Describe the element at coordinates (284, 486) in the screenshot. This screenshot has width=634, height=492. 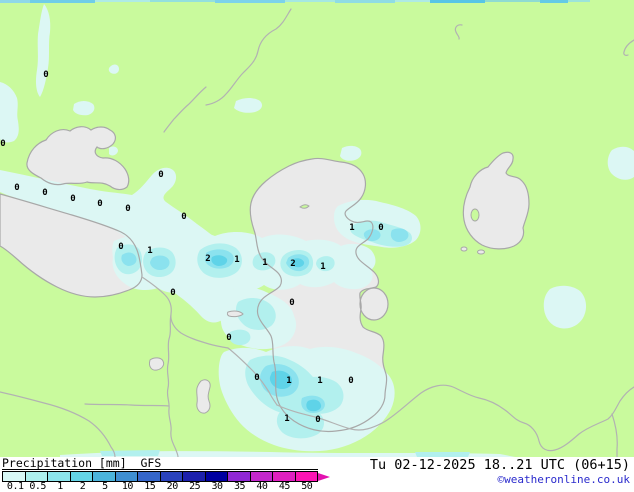
I see `legend-tick-45: 45` at that location.